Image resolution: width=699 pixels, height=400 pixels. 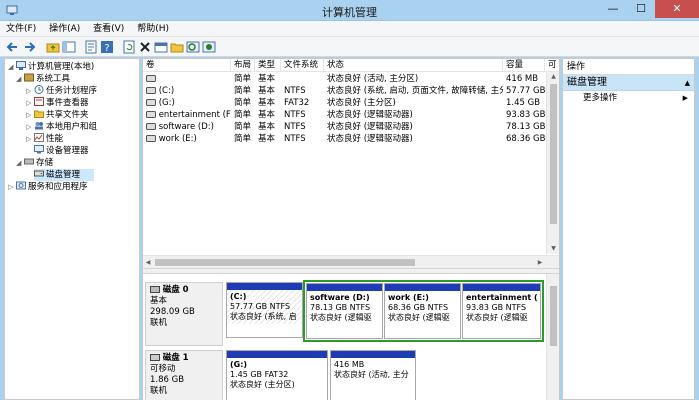 What do you see at coordinates (29, 161) in the screenshot?
I see `storage-icon` at bounding box center [29, 161].